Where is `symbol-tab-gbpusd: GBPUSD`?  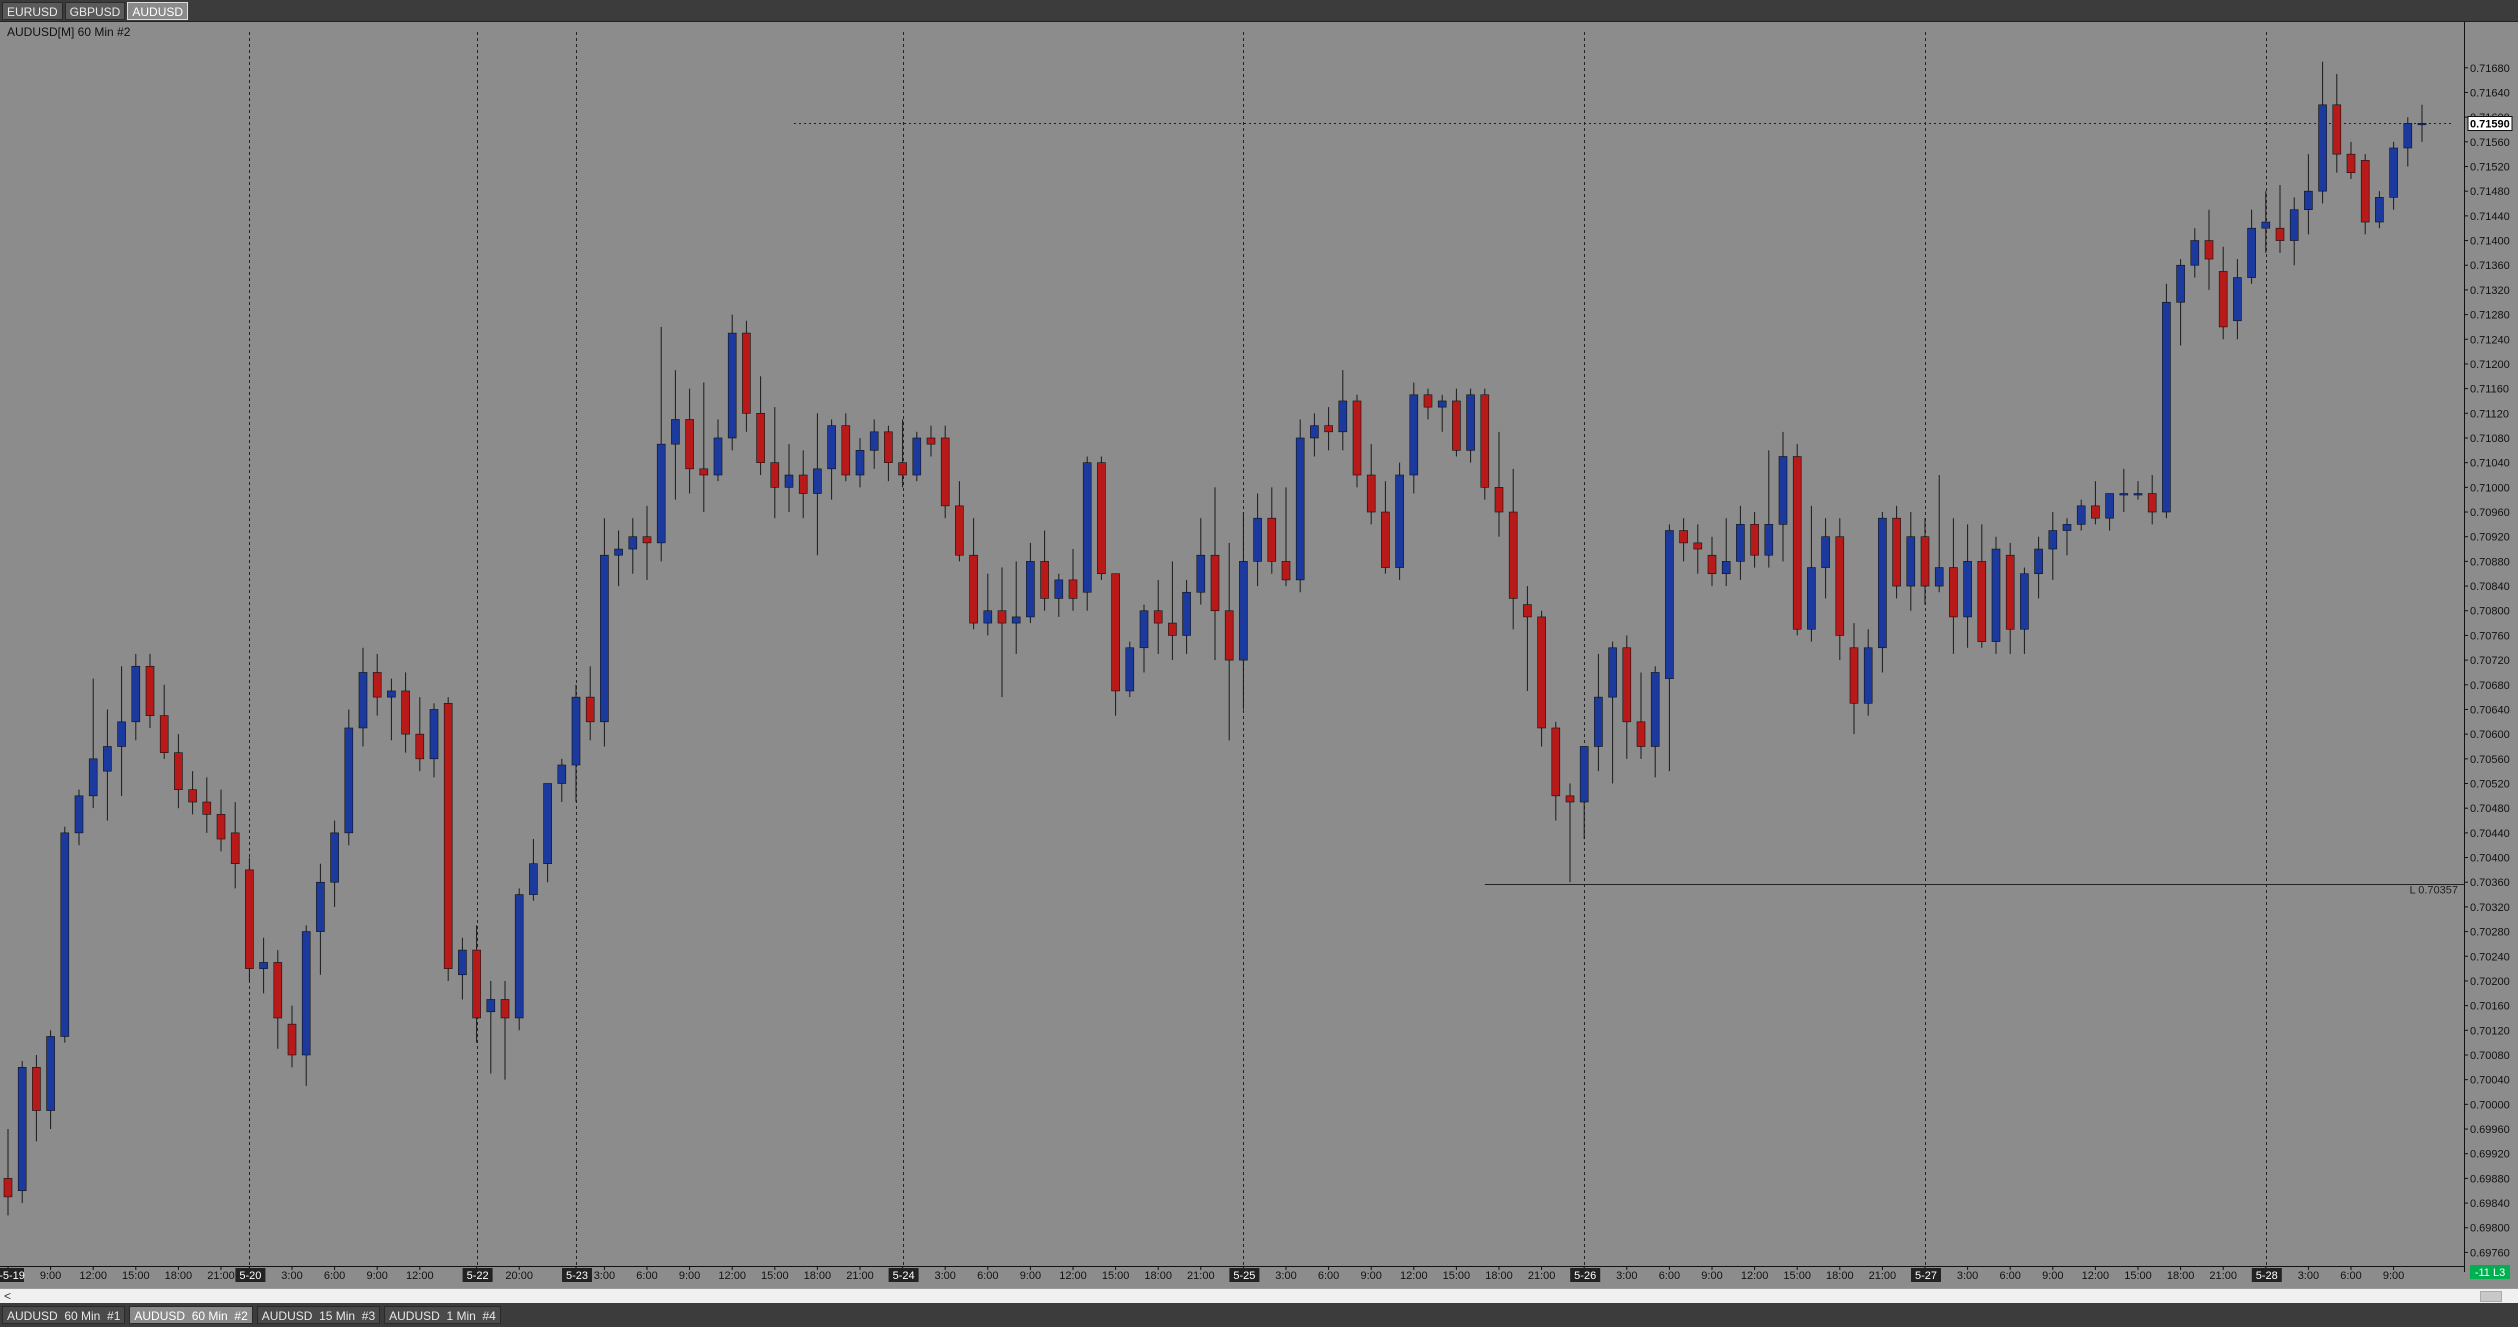
symbol-tab-gbpusd: GBPUSD is located at coordinates (95, 10).